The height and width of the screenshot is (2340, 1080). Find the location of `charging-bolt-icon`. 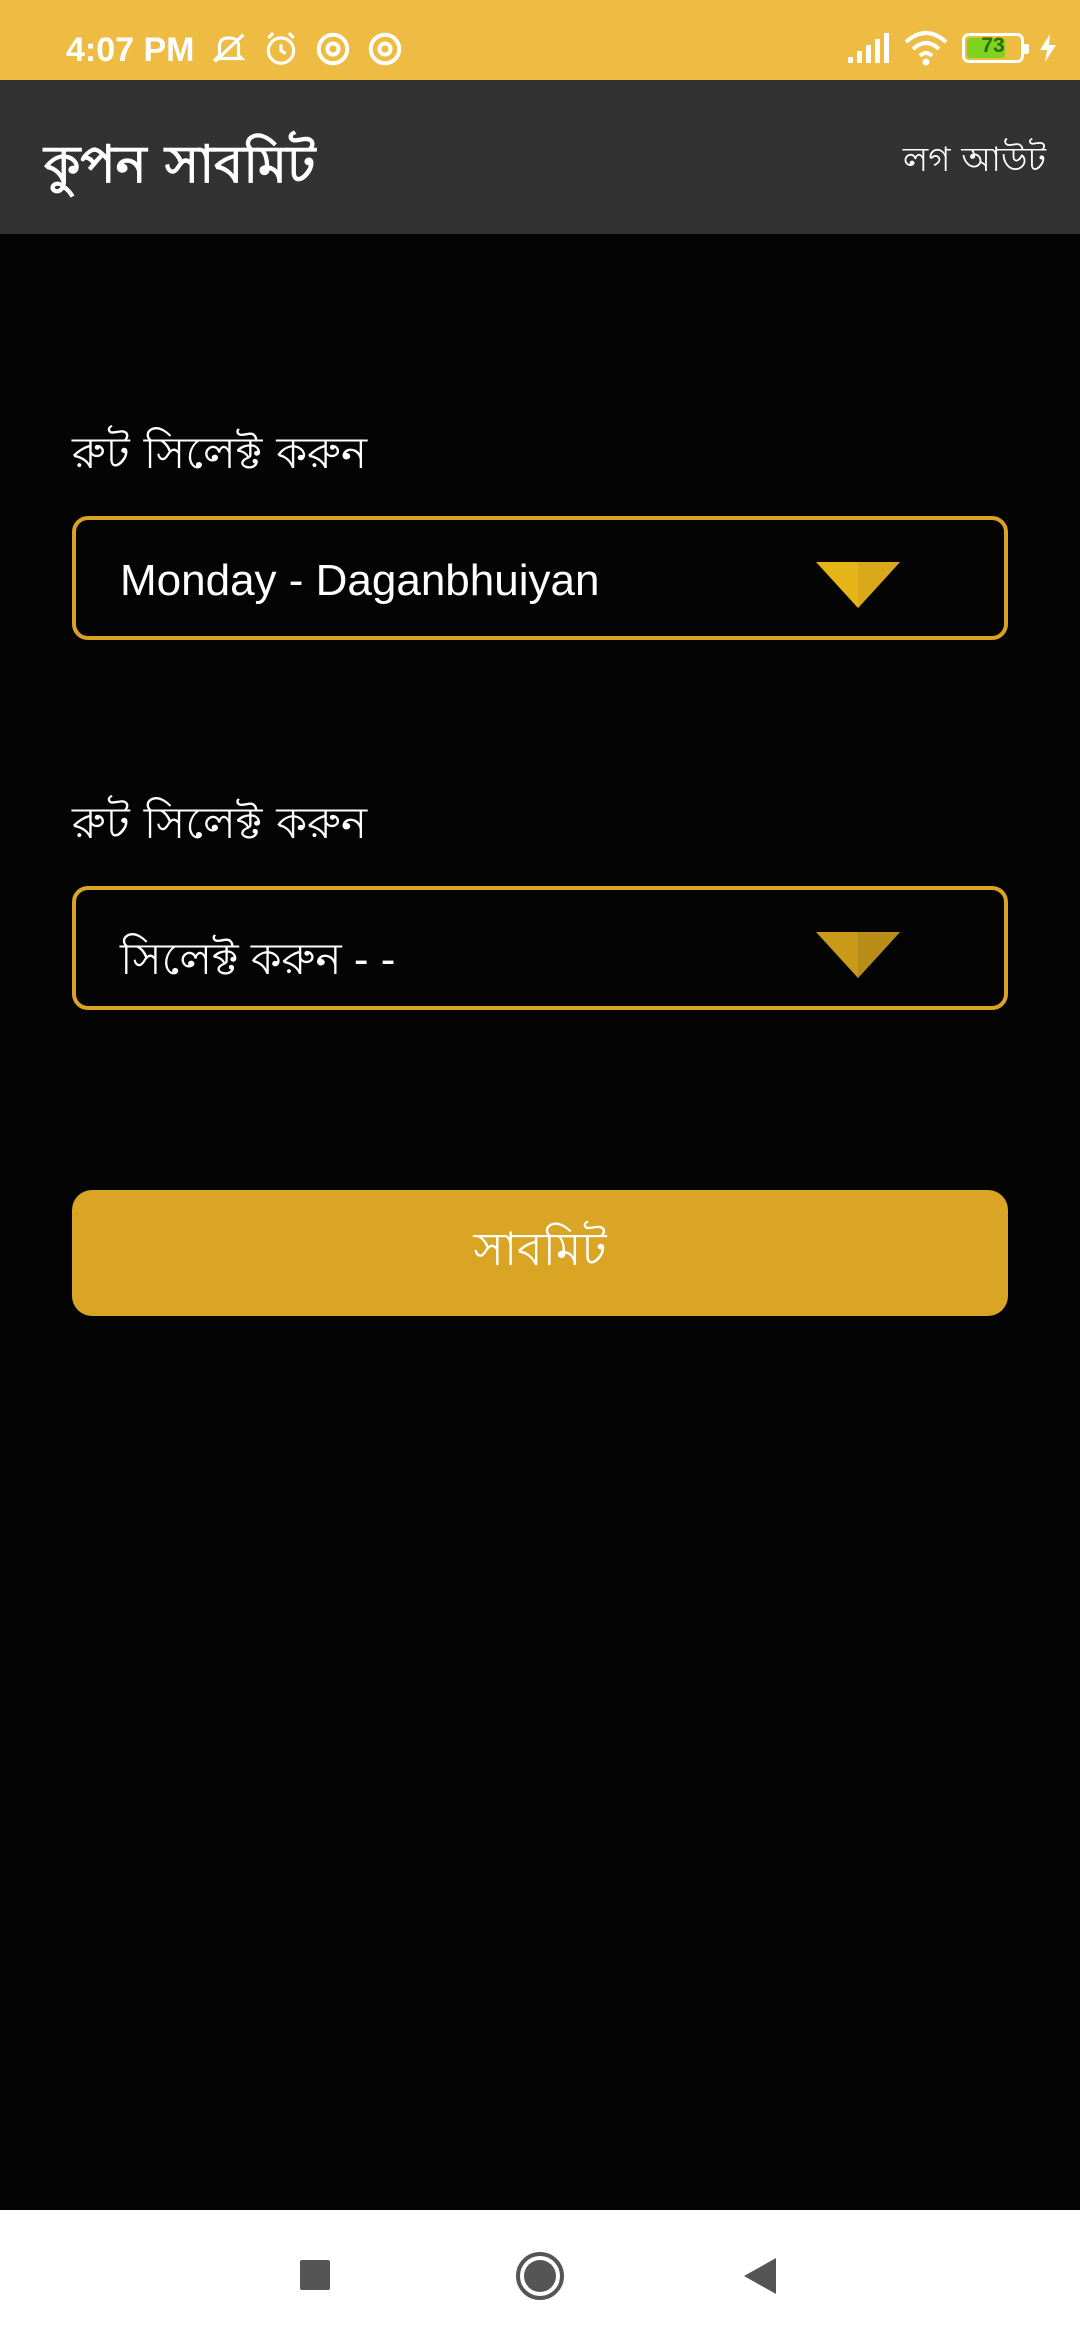

charging-bolt-icon is located at coordinates (1048, 48).